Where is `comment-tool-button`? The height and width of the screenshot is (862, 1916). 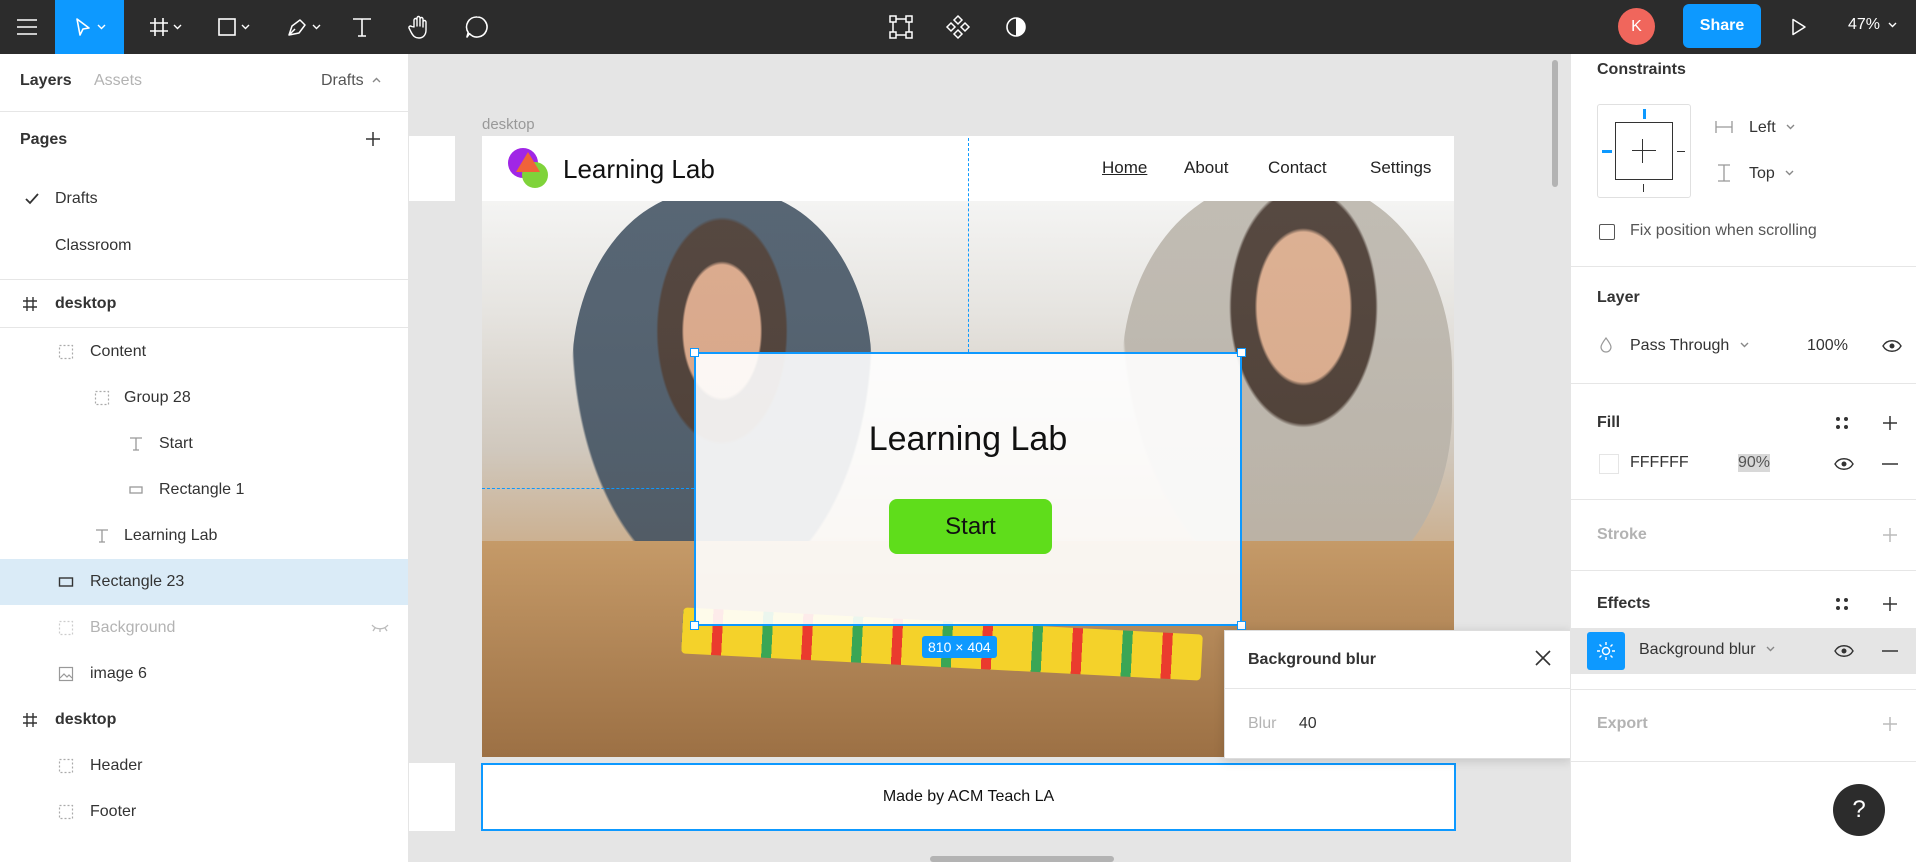
comment-tool-button is located at coordinates (477, 27).